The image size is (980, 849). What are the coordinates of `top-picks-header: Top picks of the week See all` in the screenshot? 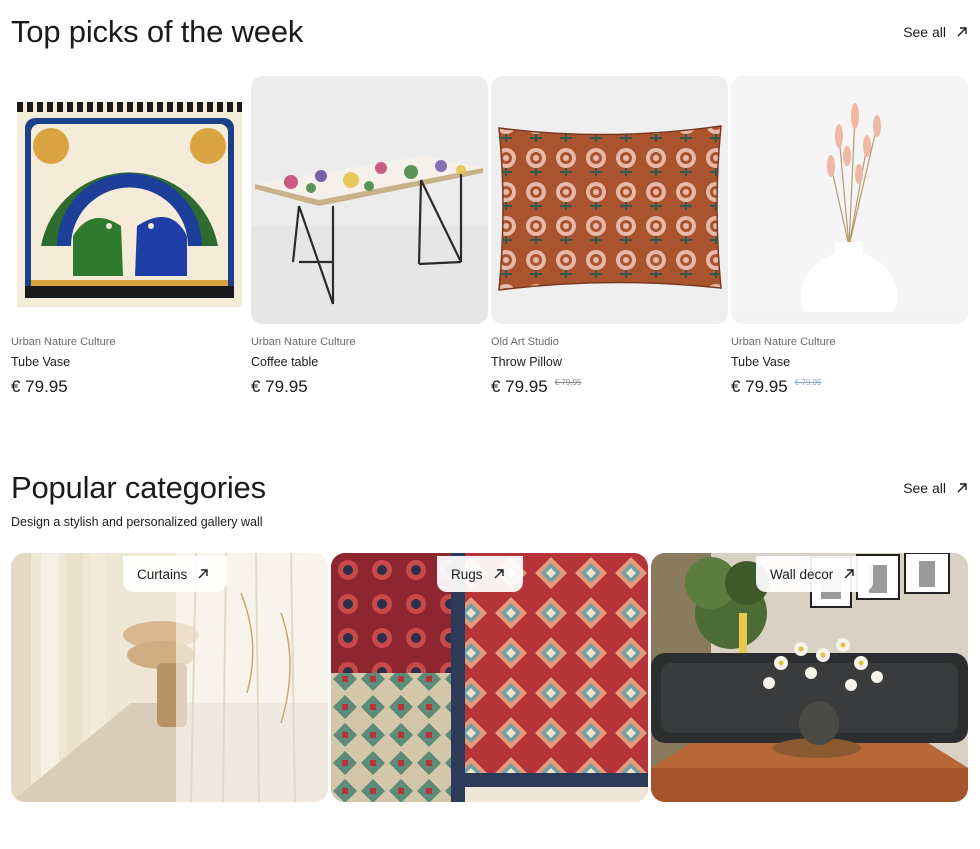 It's located at (489, 32).